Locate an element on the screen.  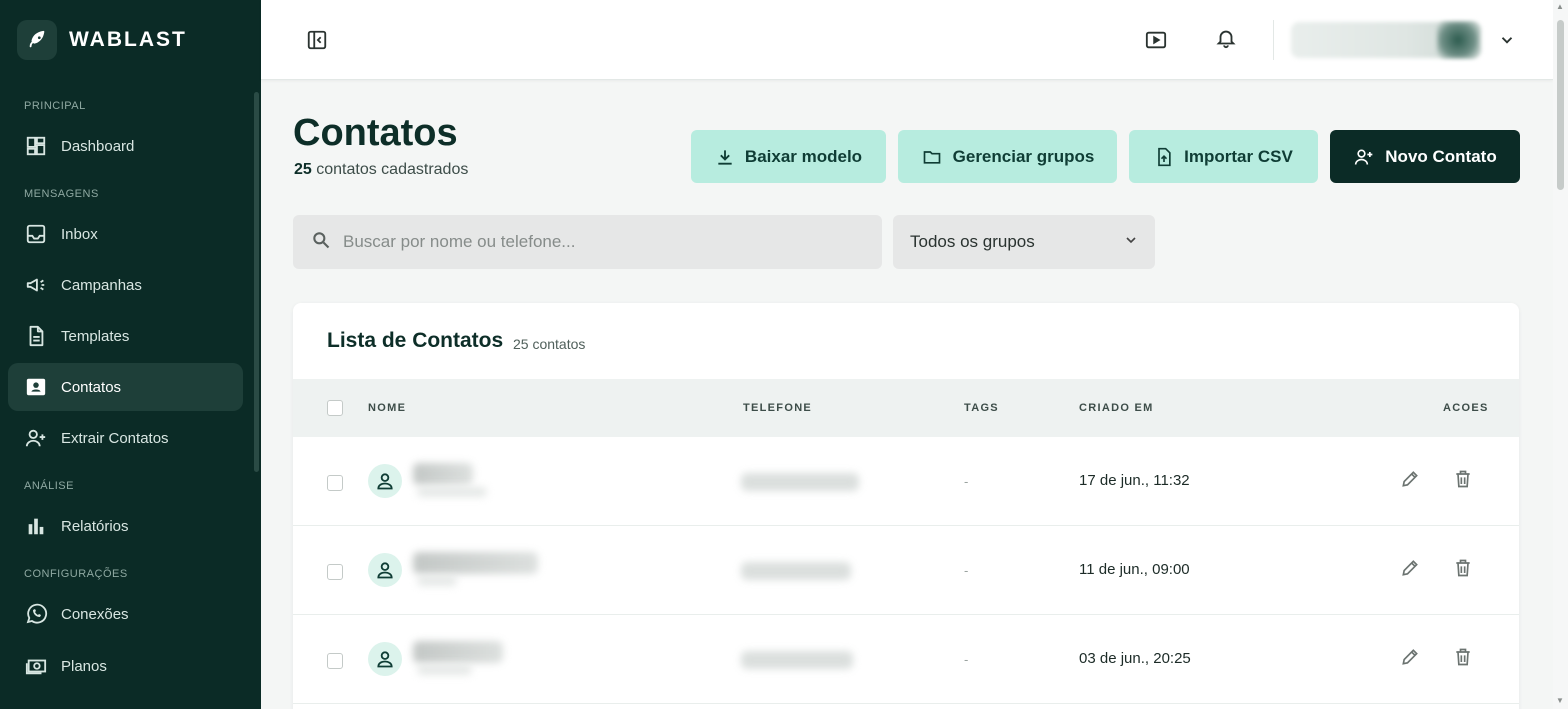
download-icon is located at coordinates (725, 157).